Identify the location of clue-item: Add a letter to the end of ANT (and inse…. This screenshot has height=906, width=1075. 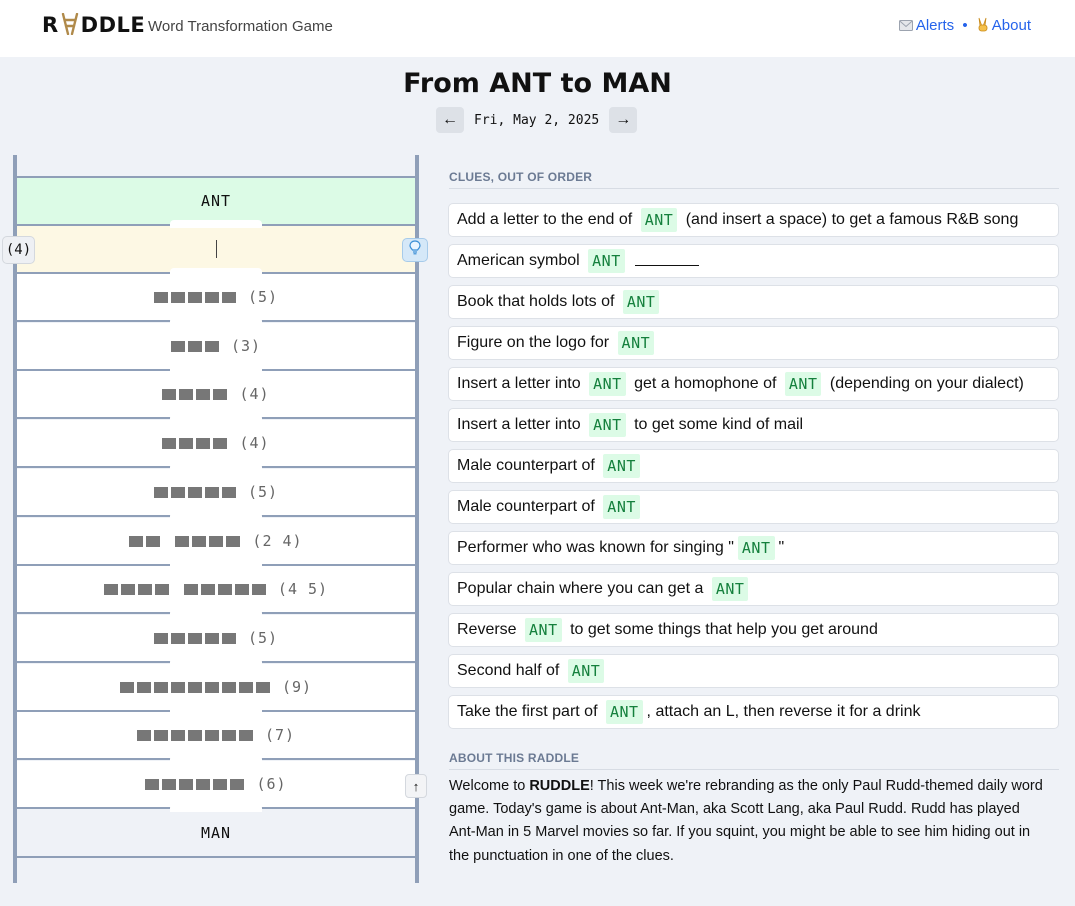
(753, 220).